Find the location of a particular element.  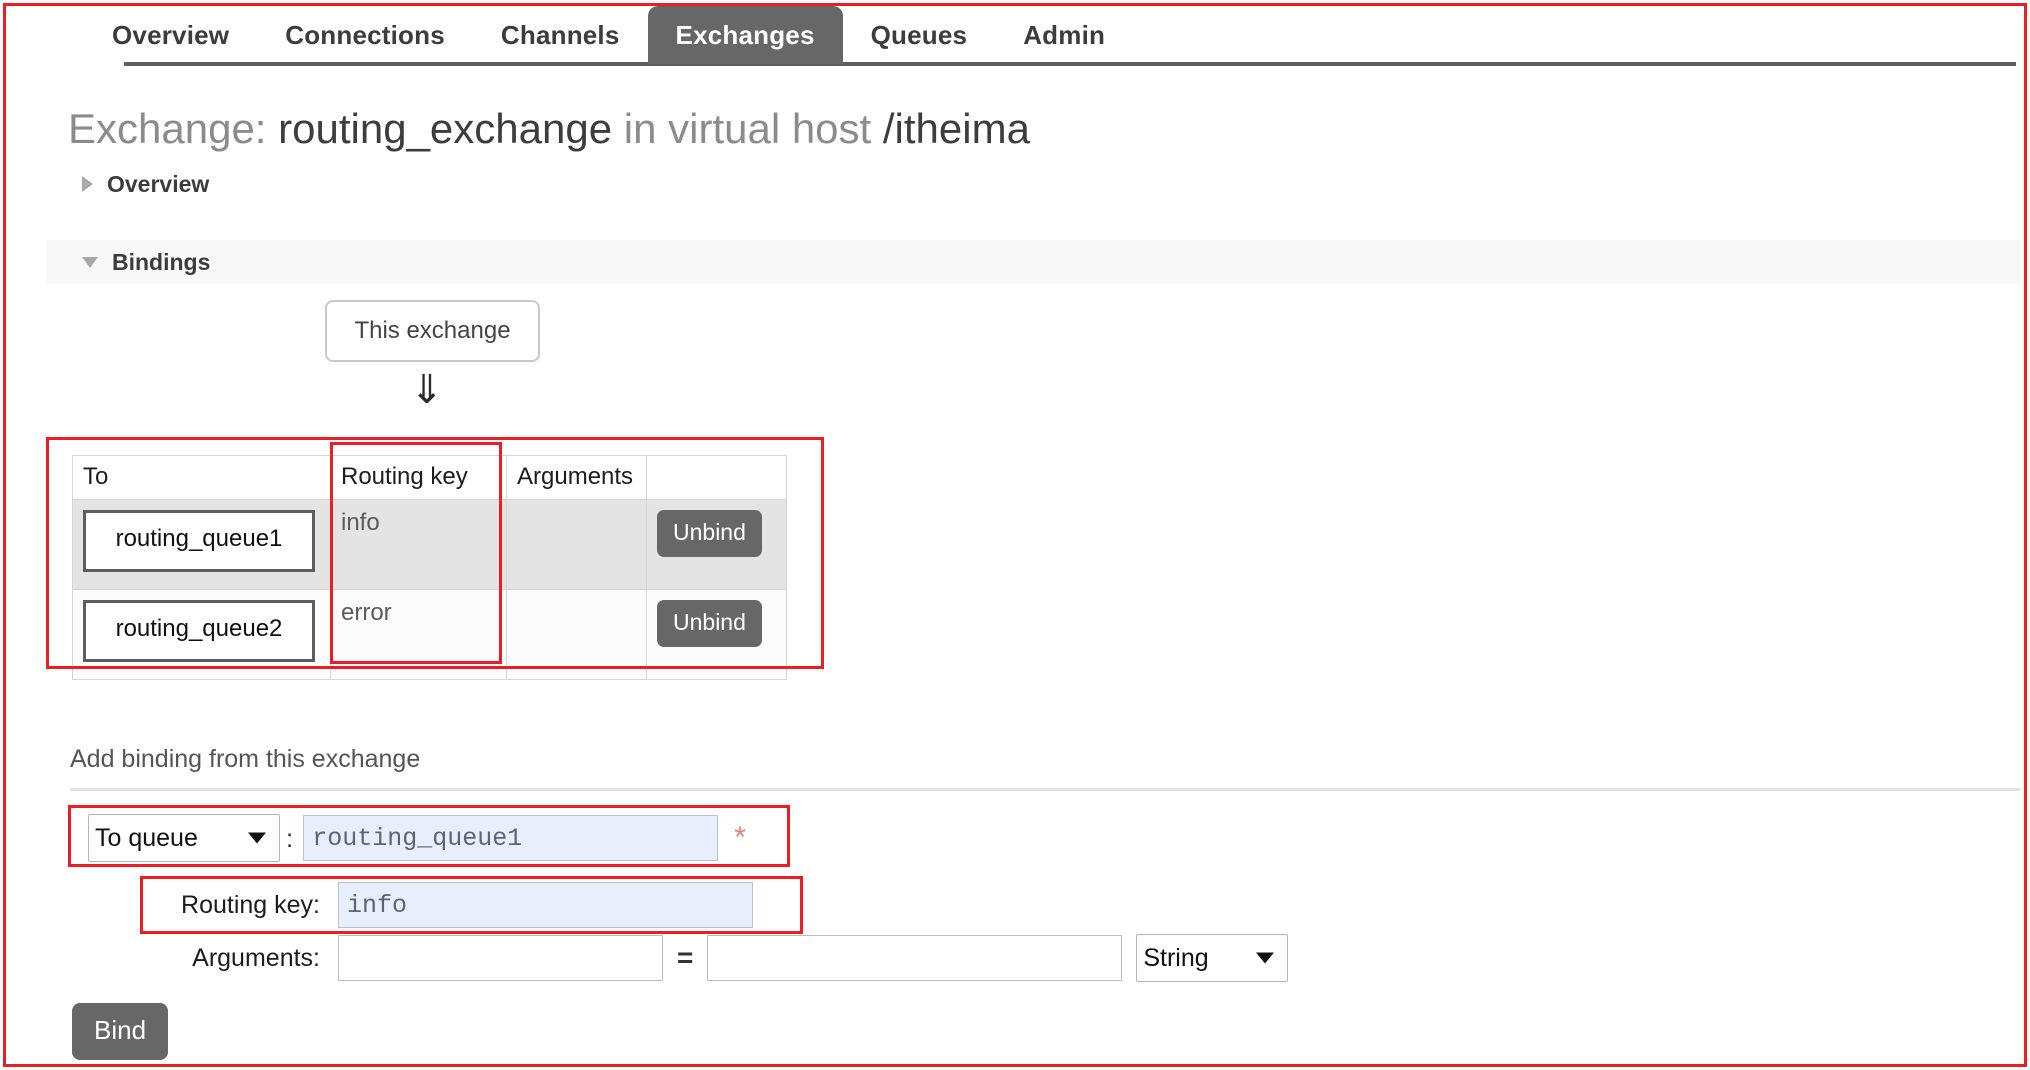

page-title-prefix: Exchange: is located at coordinates (167, 128).